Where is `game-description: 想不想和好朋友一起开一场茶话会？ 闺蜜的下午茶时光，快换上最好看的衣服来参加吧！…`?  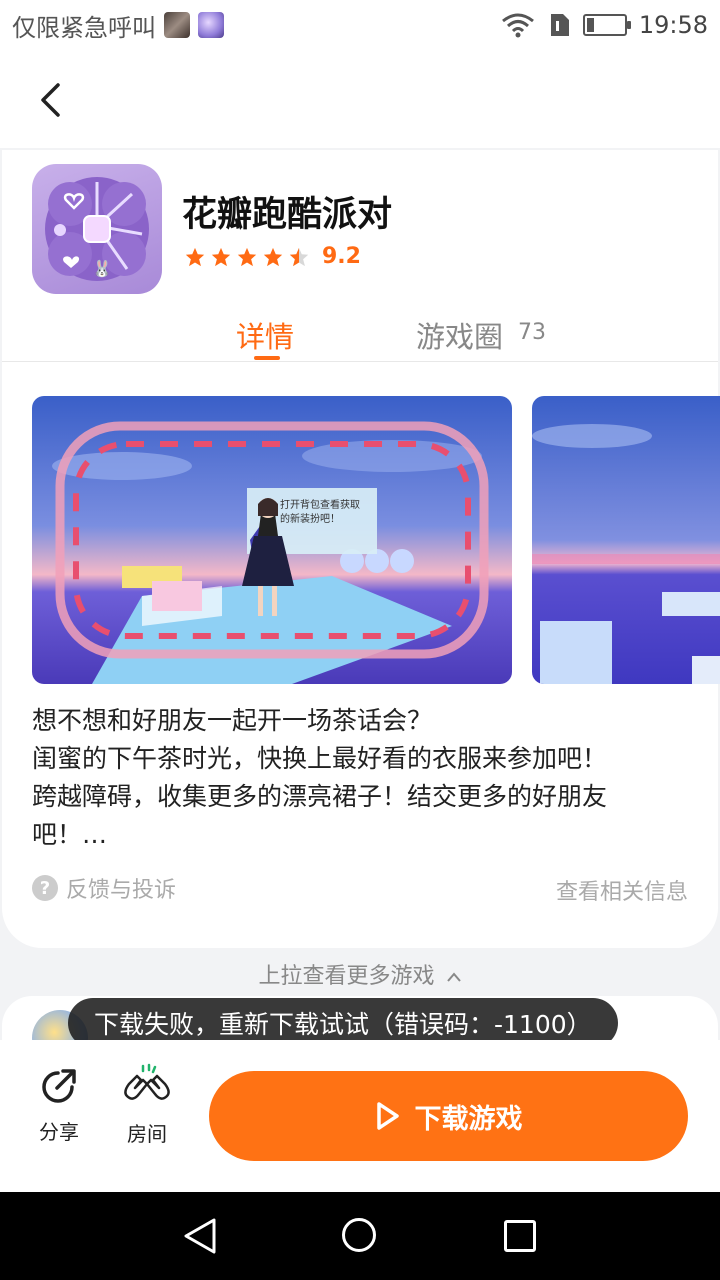 game-description: 想不想和好朋友一起开一场茶话会？ 闺蜜的下午茶时光，快换上最好看的衣服来参加吧！… is located at coordinates (367, 778).